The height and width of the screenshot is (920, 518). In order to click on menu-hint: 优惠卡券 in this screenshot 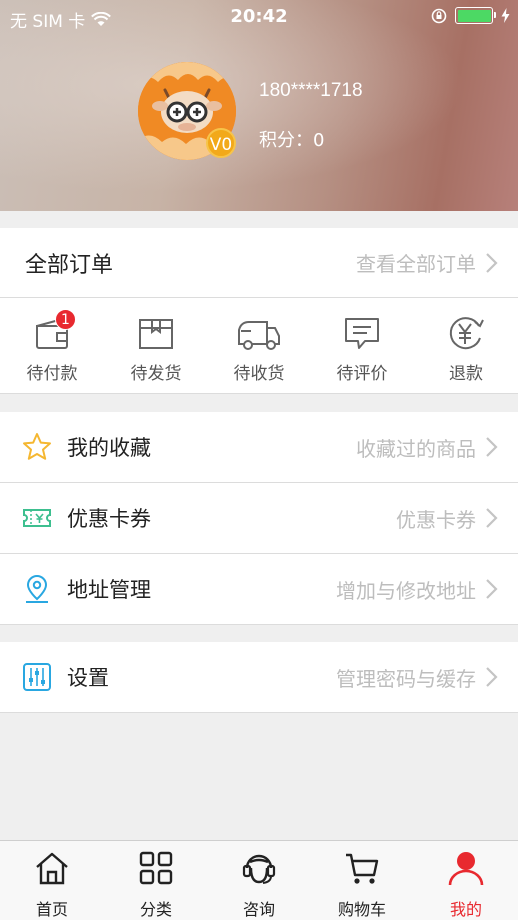, I will do `click(436, 519)`.